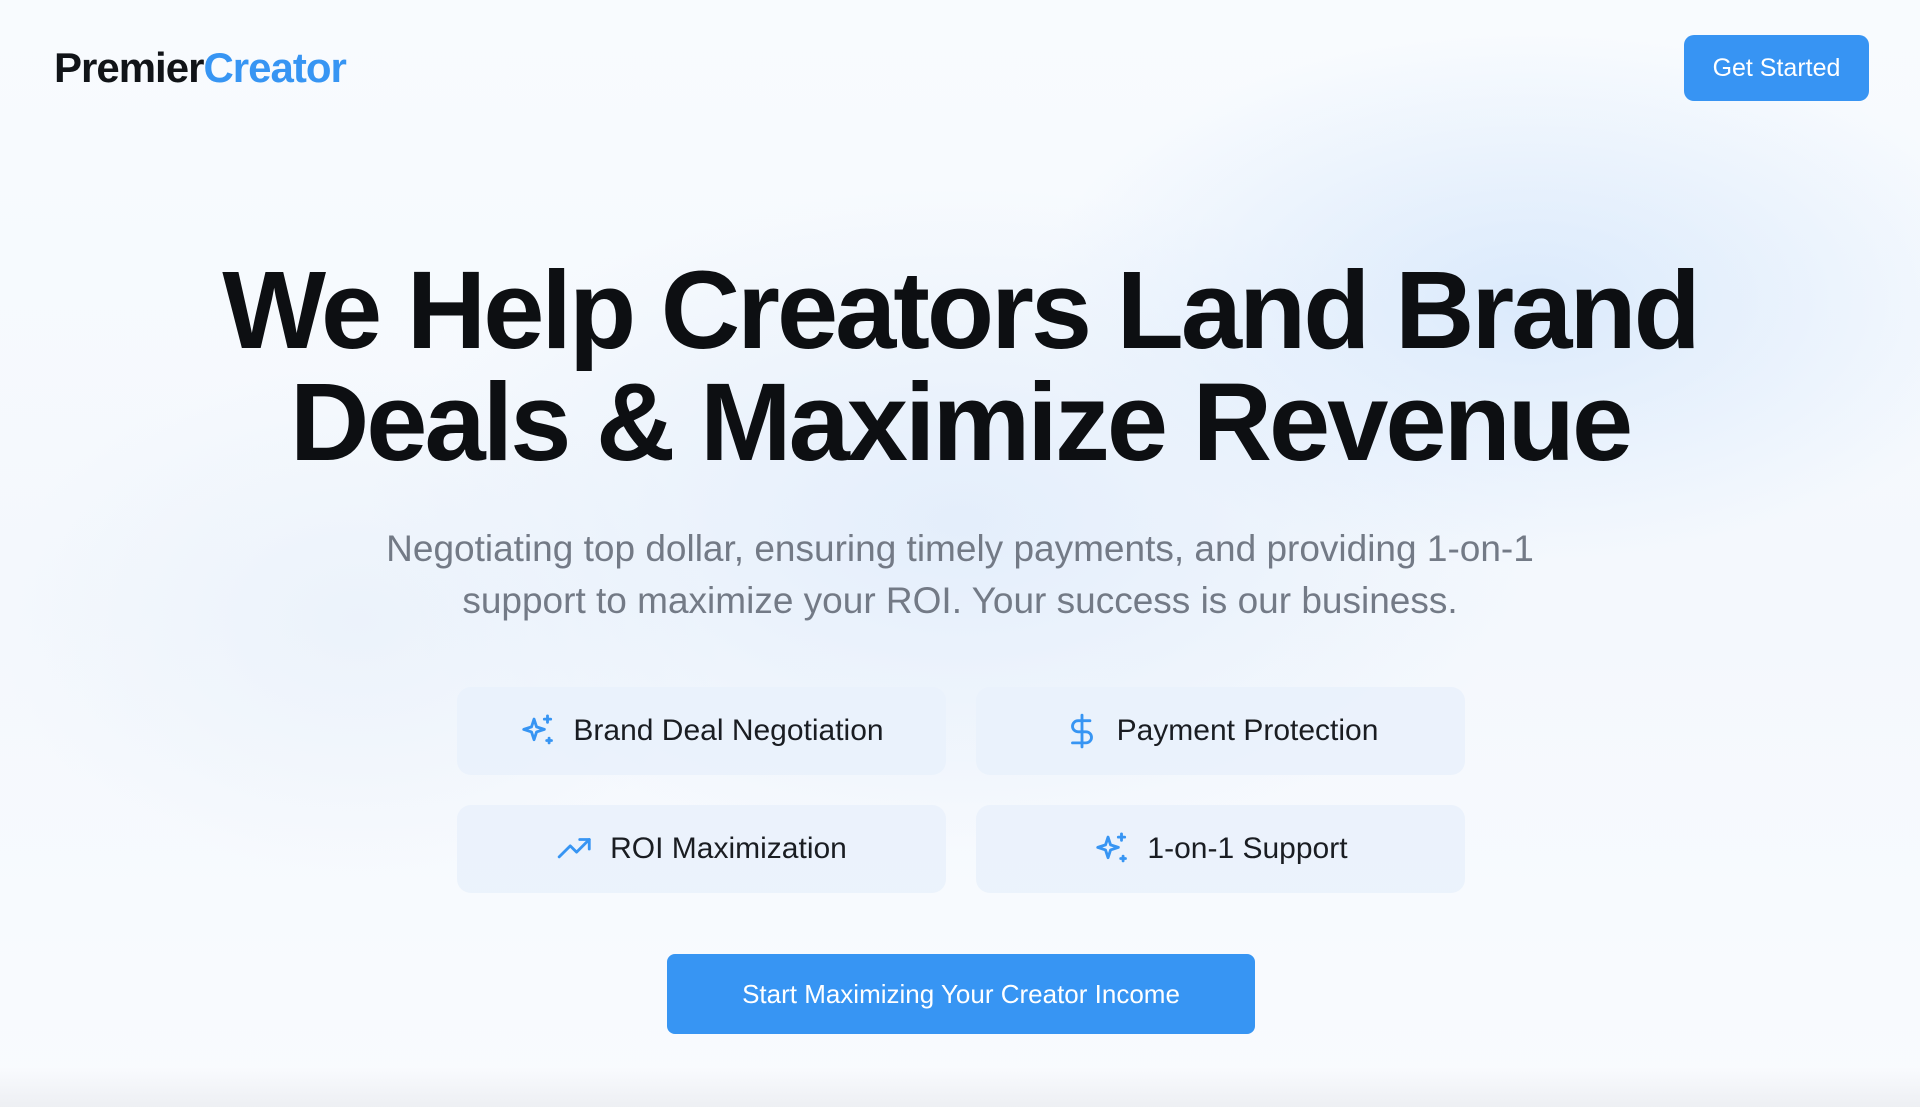 The width and height of the screenshot is (1920, 1107). I want to click on feature-roi-maximization: ROI Maximization, so click(701, 849).